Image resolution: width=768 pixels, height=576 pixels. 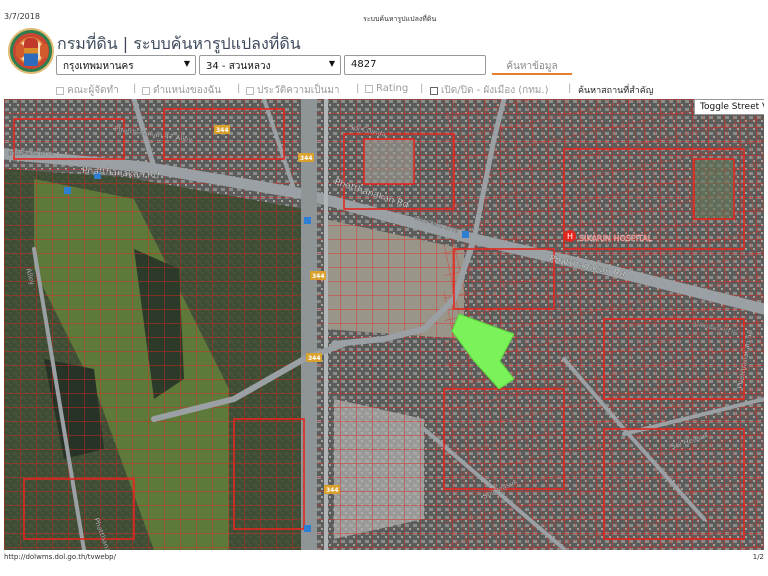 I want to click on print-date: 3/7/2018, so click(x=22, y=16).